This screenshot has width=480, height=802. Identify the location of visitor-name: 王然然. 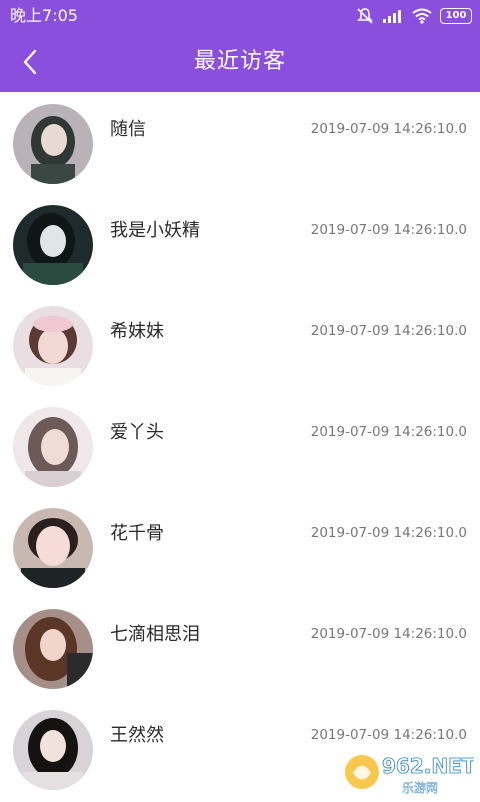
(137, 736).